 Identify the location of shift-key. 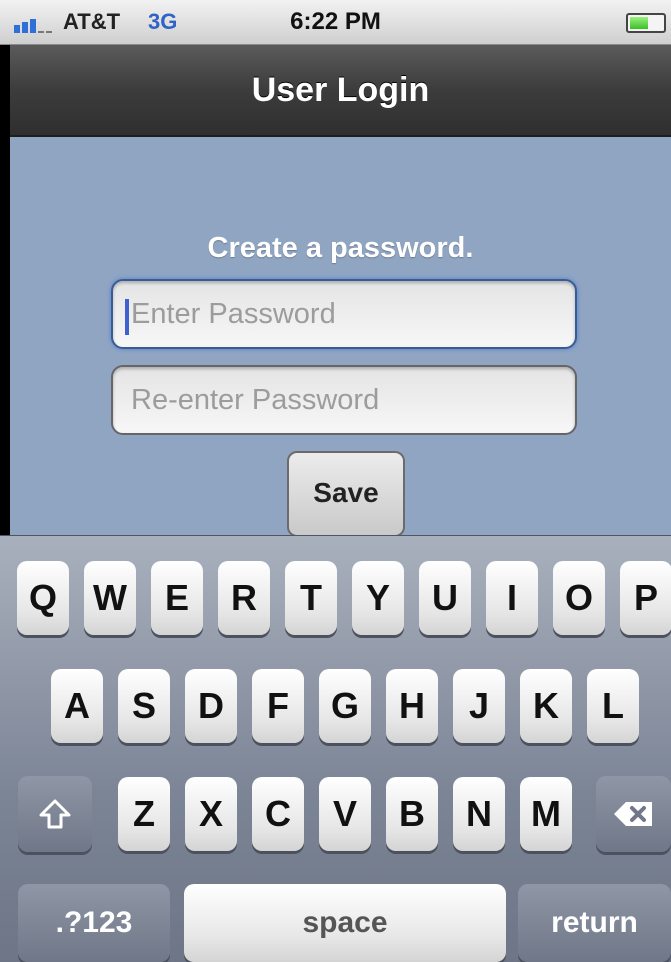
(55, 814).